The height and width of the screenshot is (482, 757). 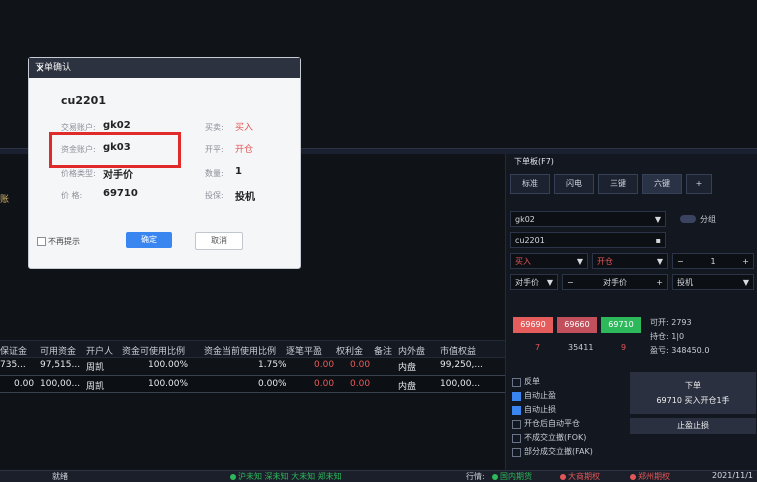 I want to click on openclose-label: 开平:, so click(x=214, y=149).